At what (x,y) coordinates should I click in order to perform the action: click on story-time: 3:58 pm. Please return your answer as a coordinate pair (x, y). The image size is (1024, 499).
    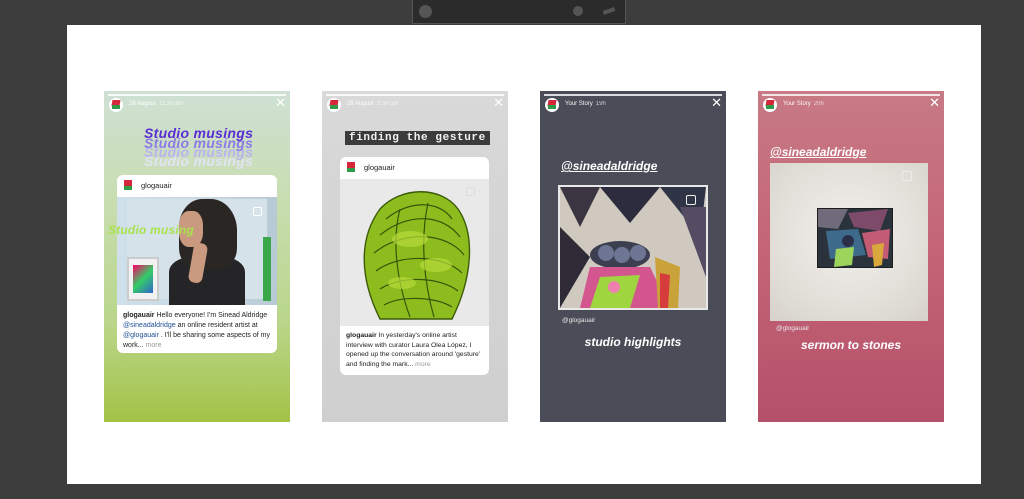
    Looking at the image, I should click on (387, 104).